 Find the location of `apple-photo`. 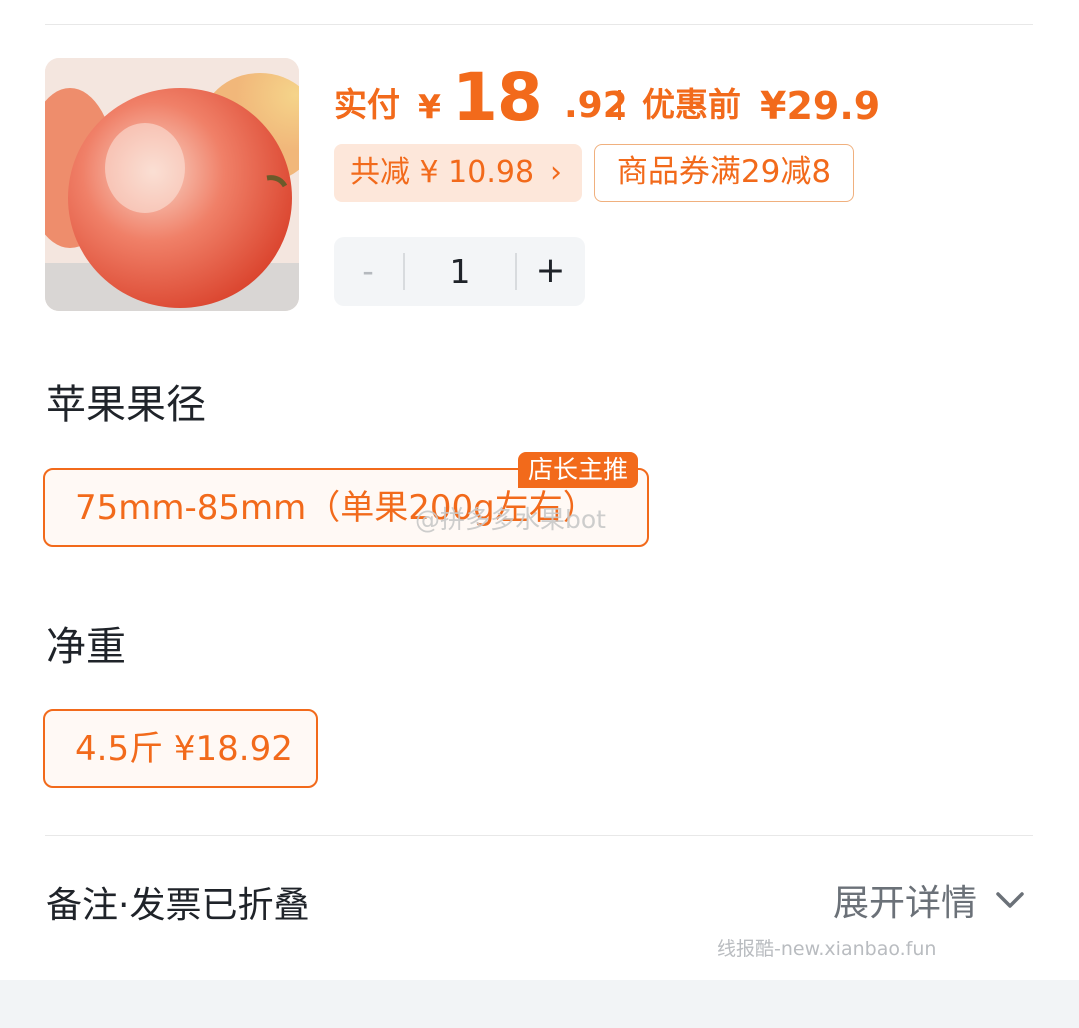

apple-photo is located at coordinates (172, 184).